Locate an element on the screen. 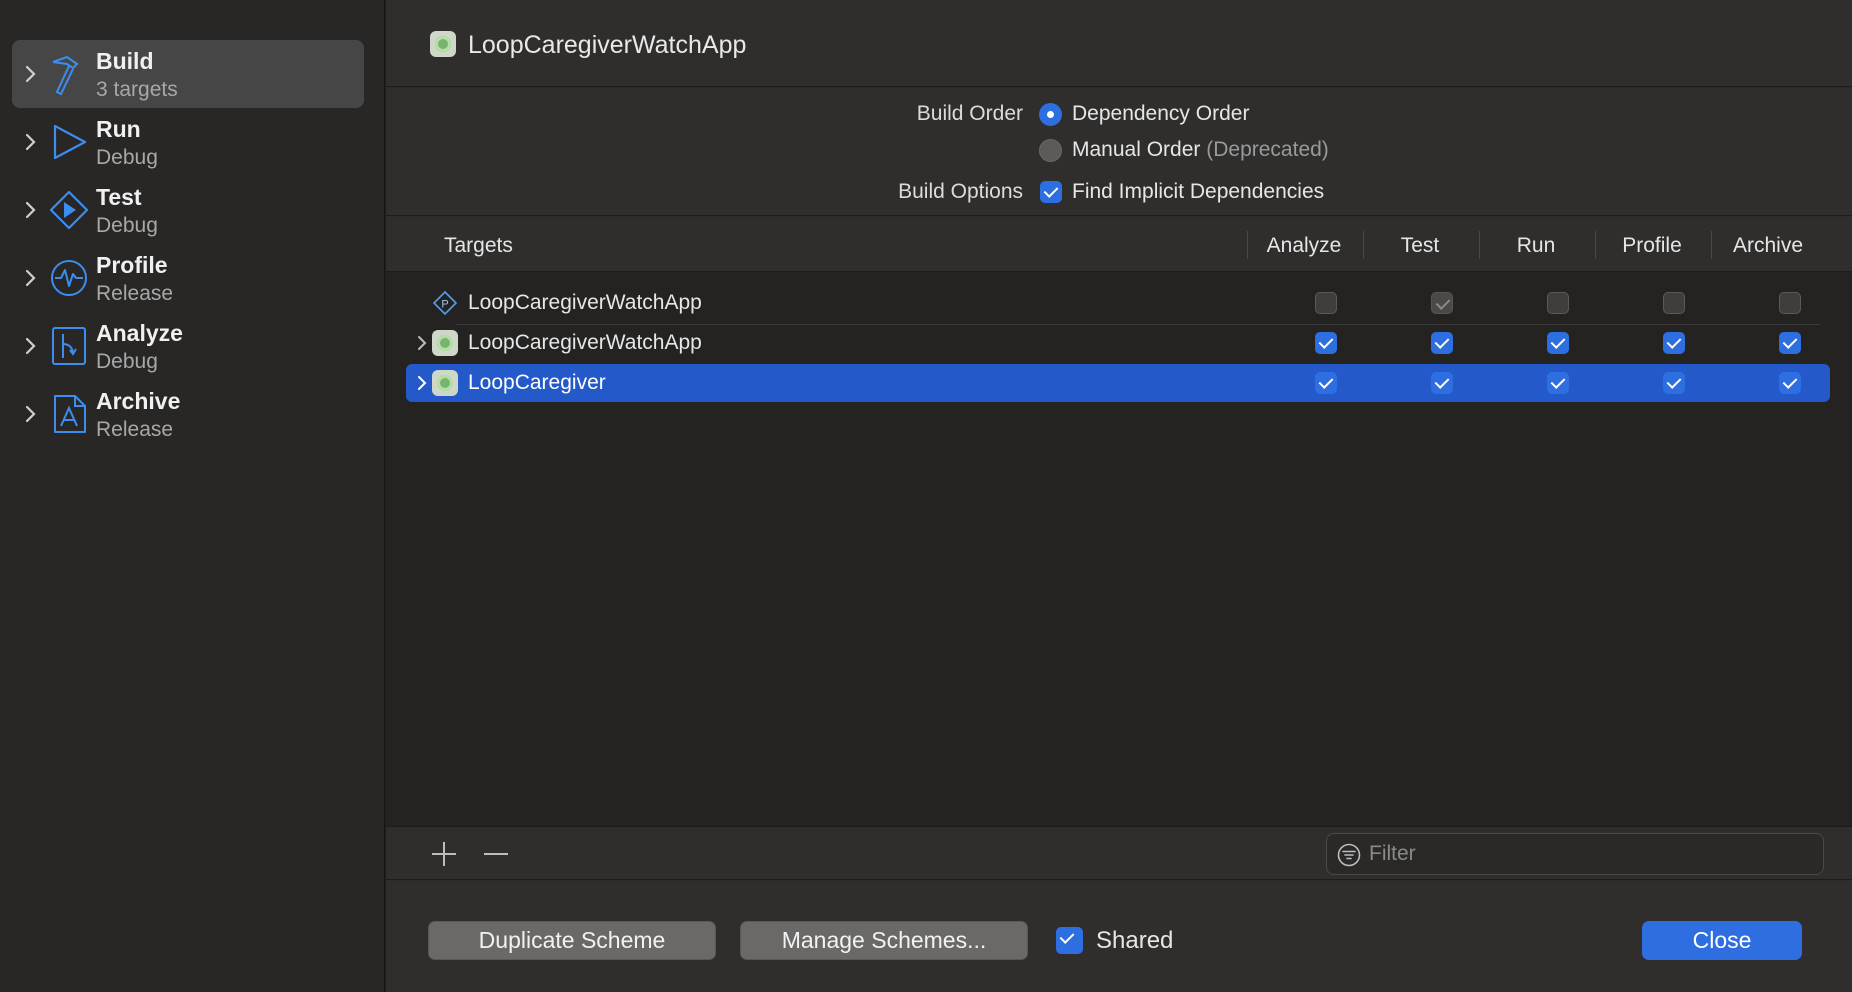 This screenshot has width=1852, height=992. sidebar-item-archive: Archive Release is located at coordinates (188, 414).